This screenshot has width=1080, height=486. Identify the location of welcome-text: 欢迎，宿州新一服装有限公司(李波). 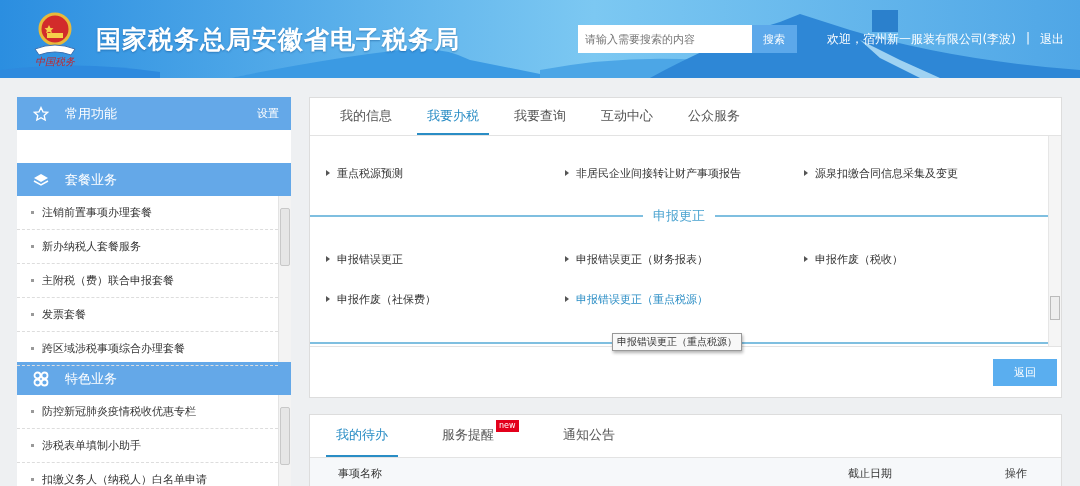
(921, 39).